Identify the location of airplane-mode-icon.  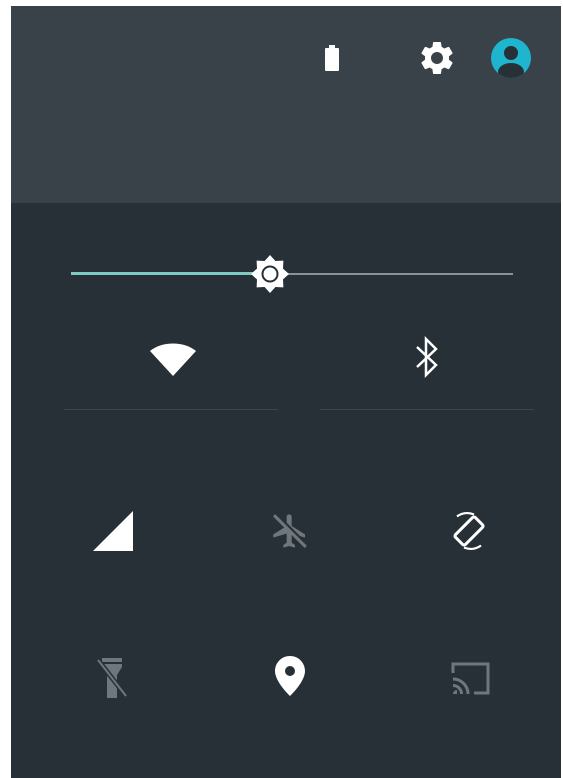
(290, 530).